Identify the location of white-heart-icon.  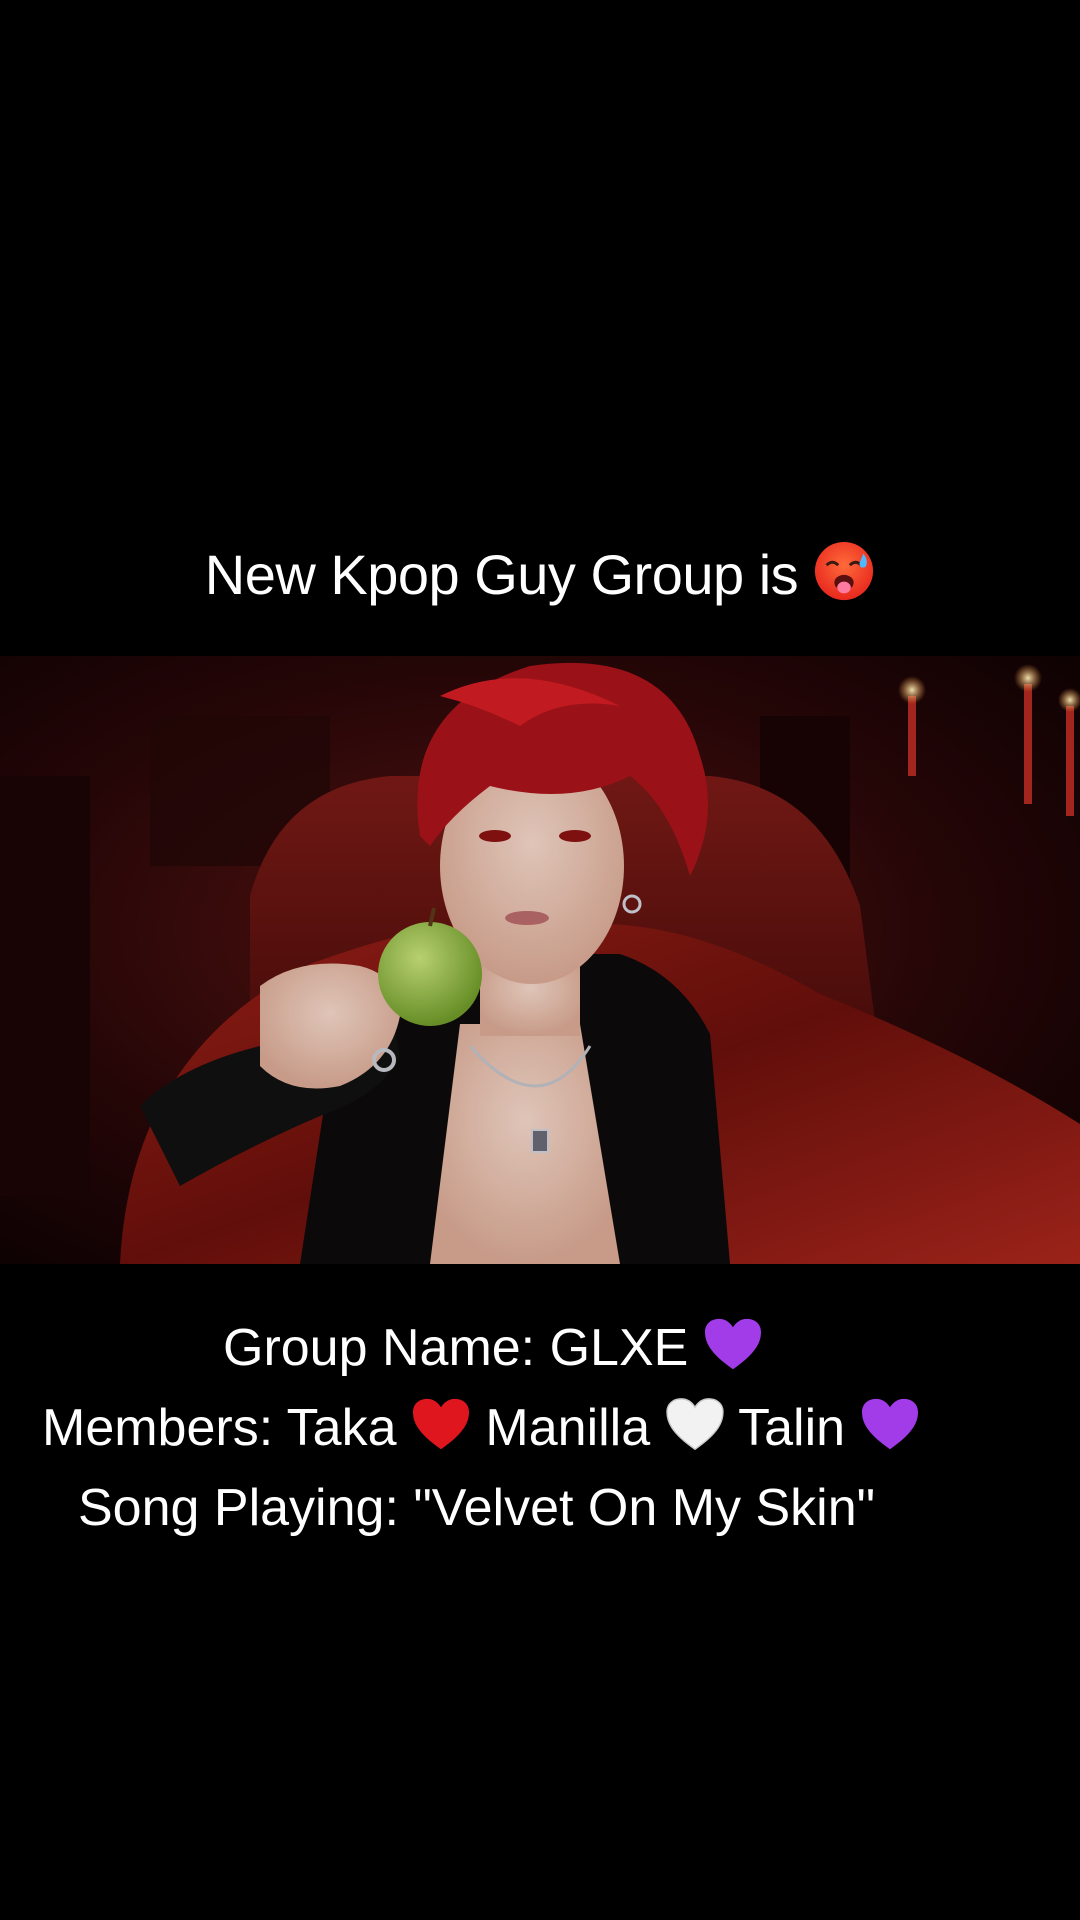
(695, 1436).